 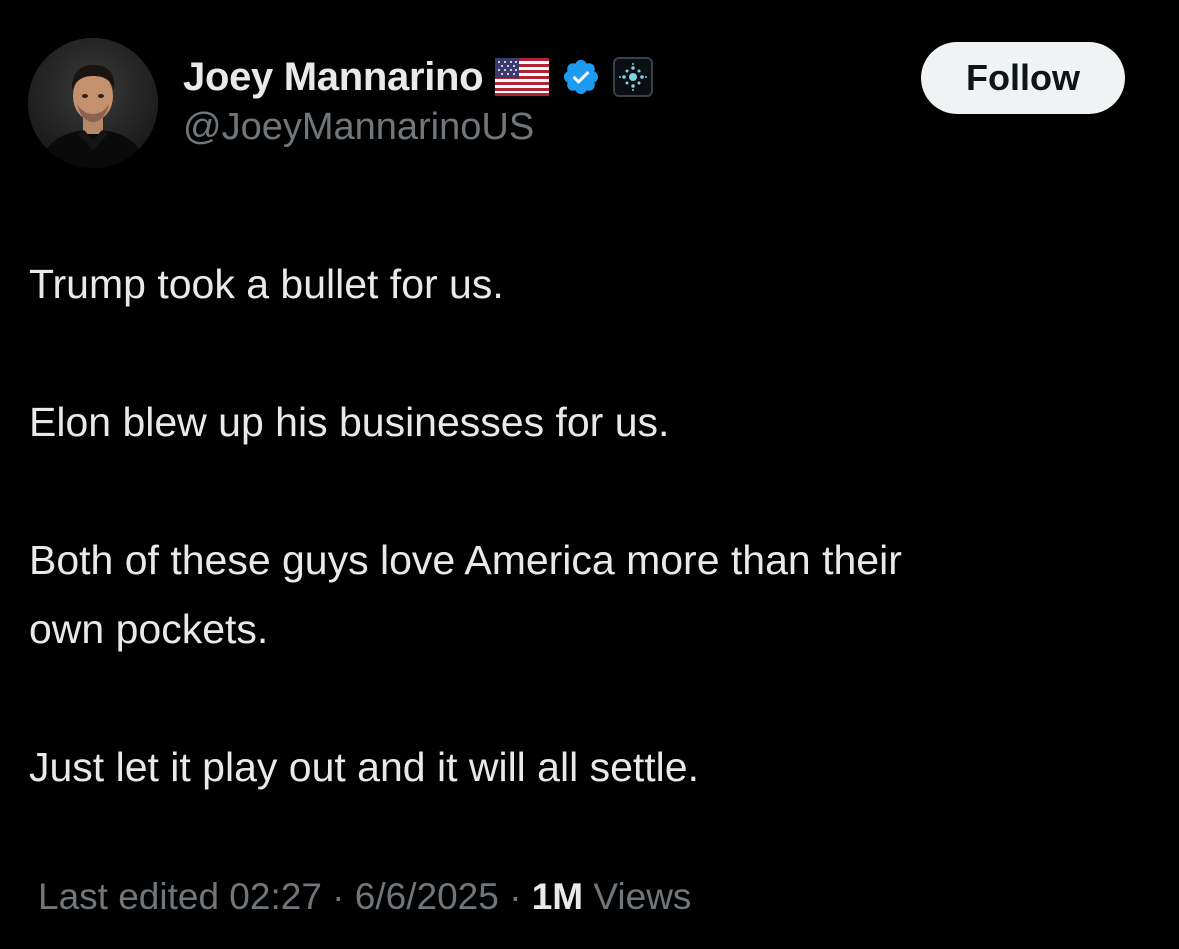 What do you see at coordinates (349, 422) in the screenshot?
I see `tweet-paragraph: Elon blew up his businesses for us.` at bounding box center [349, 422].